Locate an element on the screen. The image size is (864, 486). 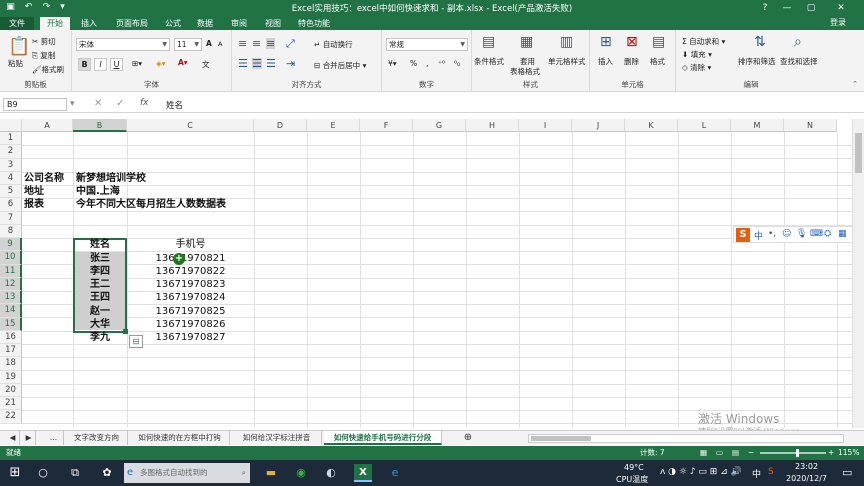
row-header-22: 22 is located at coordinates (11, 417).